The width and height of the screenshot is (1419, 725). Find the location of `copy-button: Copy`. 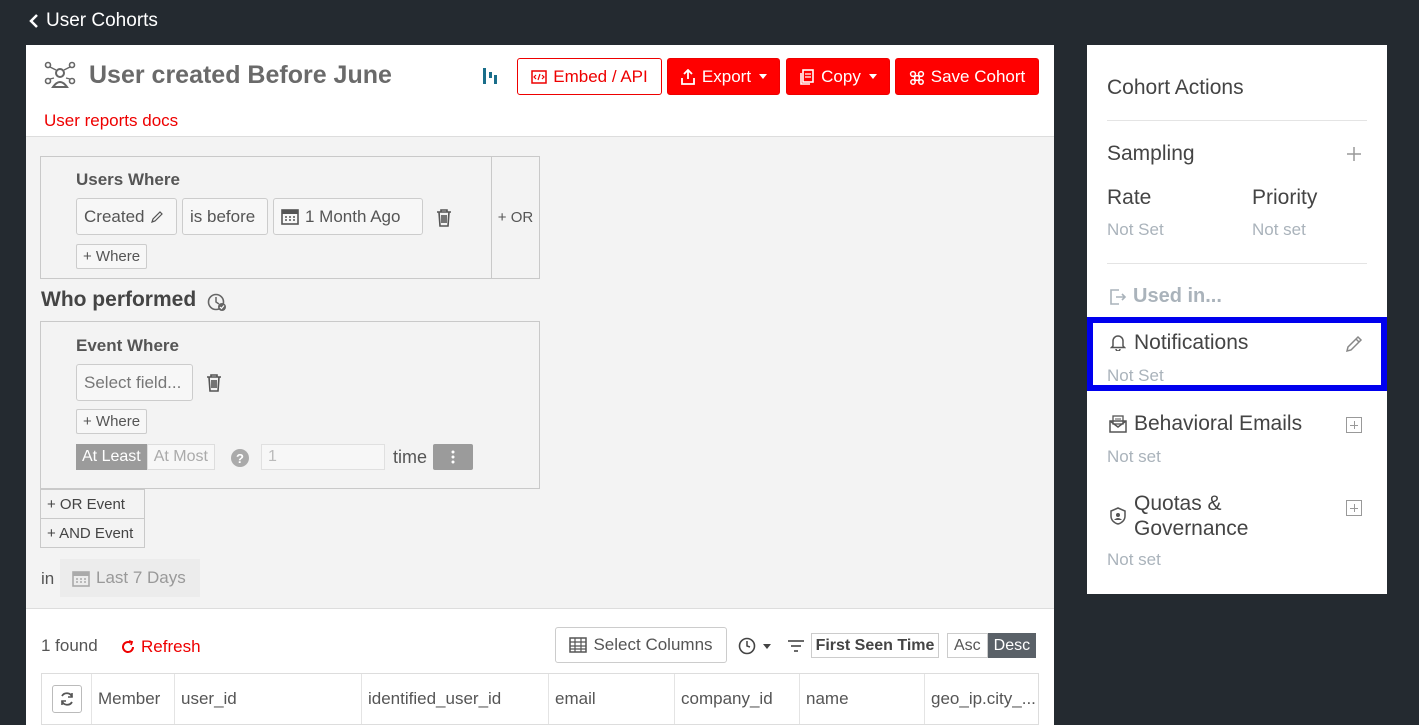

copy-button: Copy is located at coordinates (838, 76).